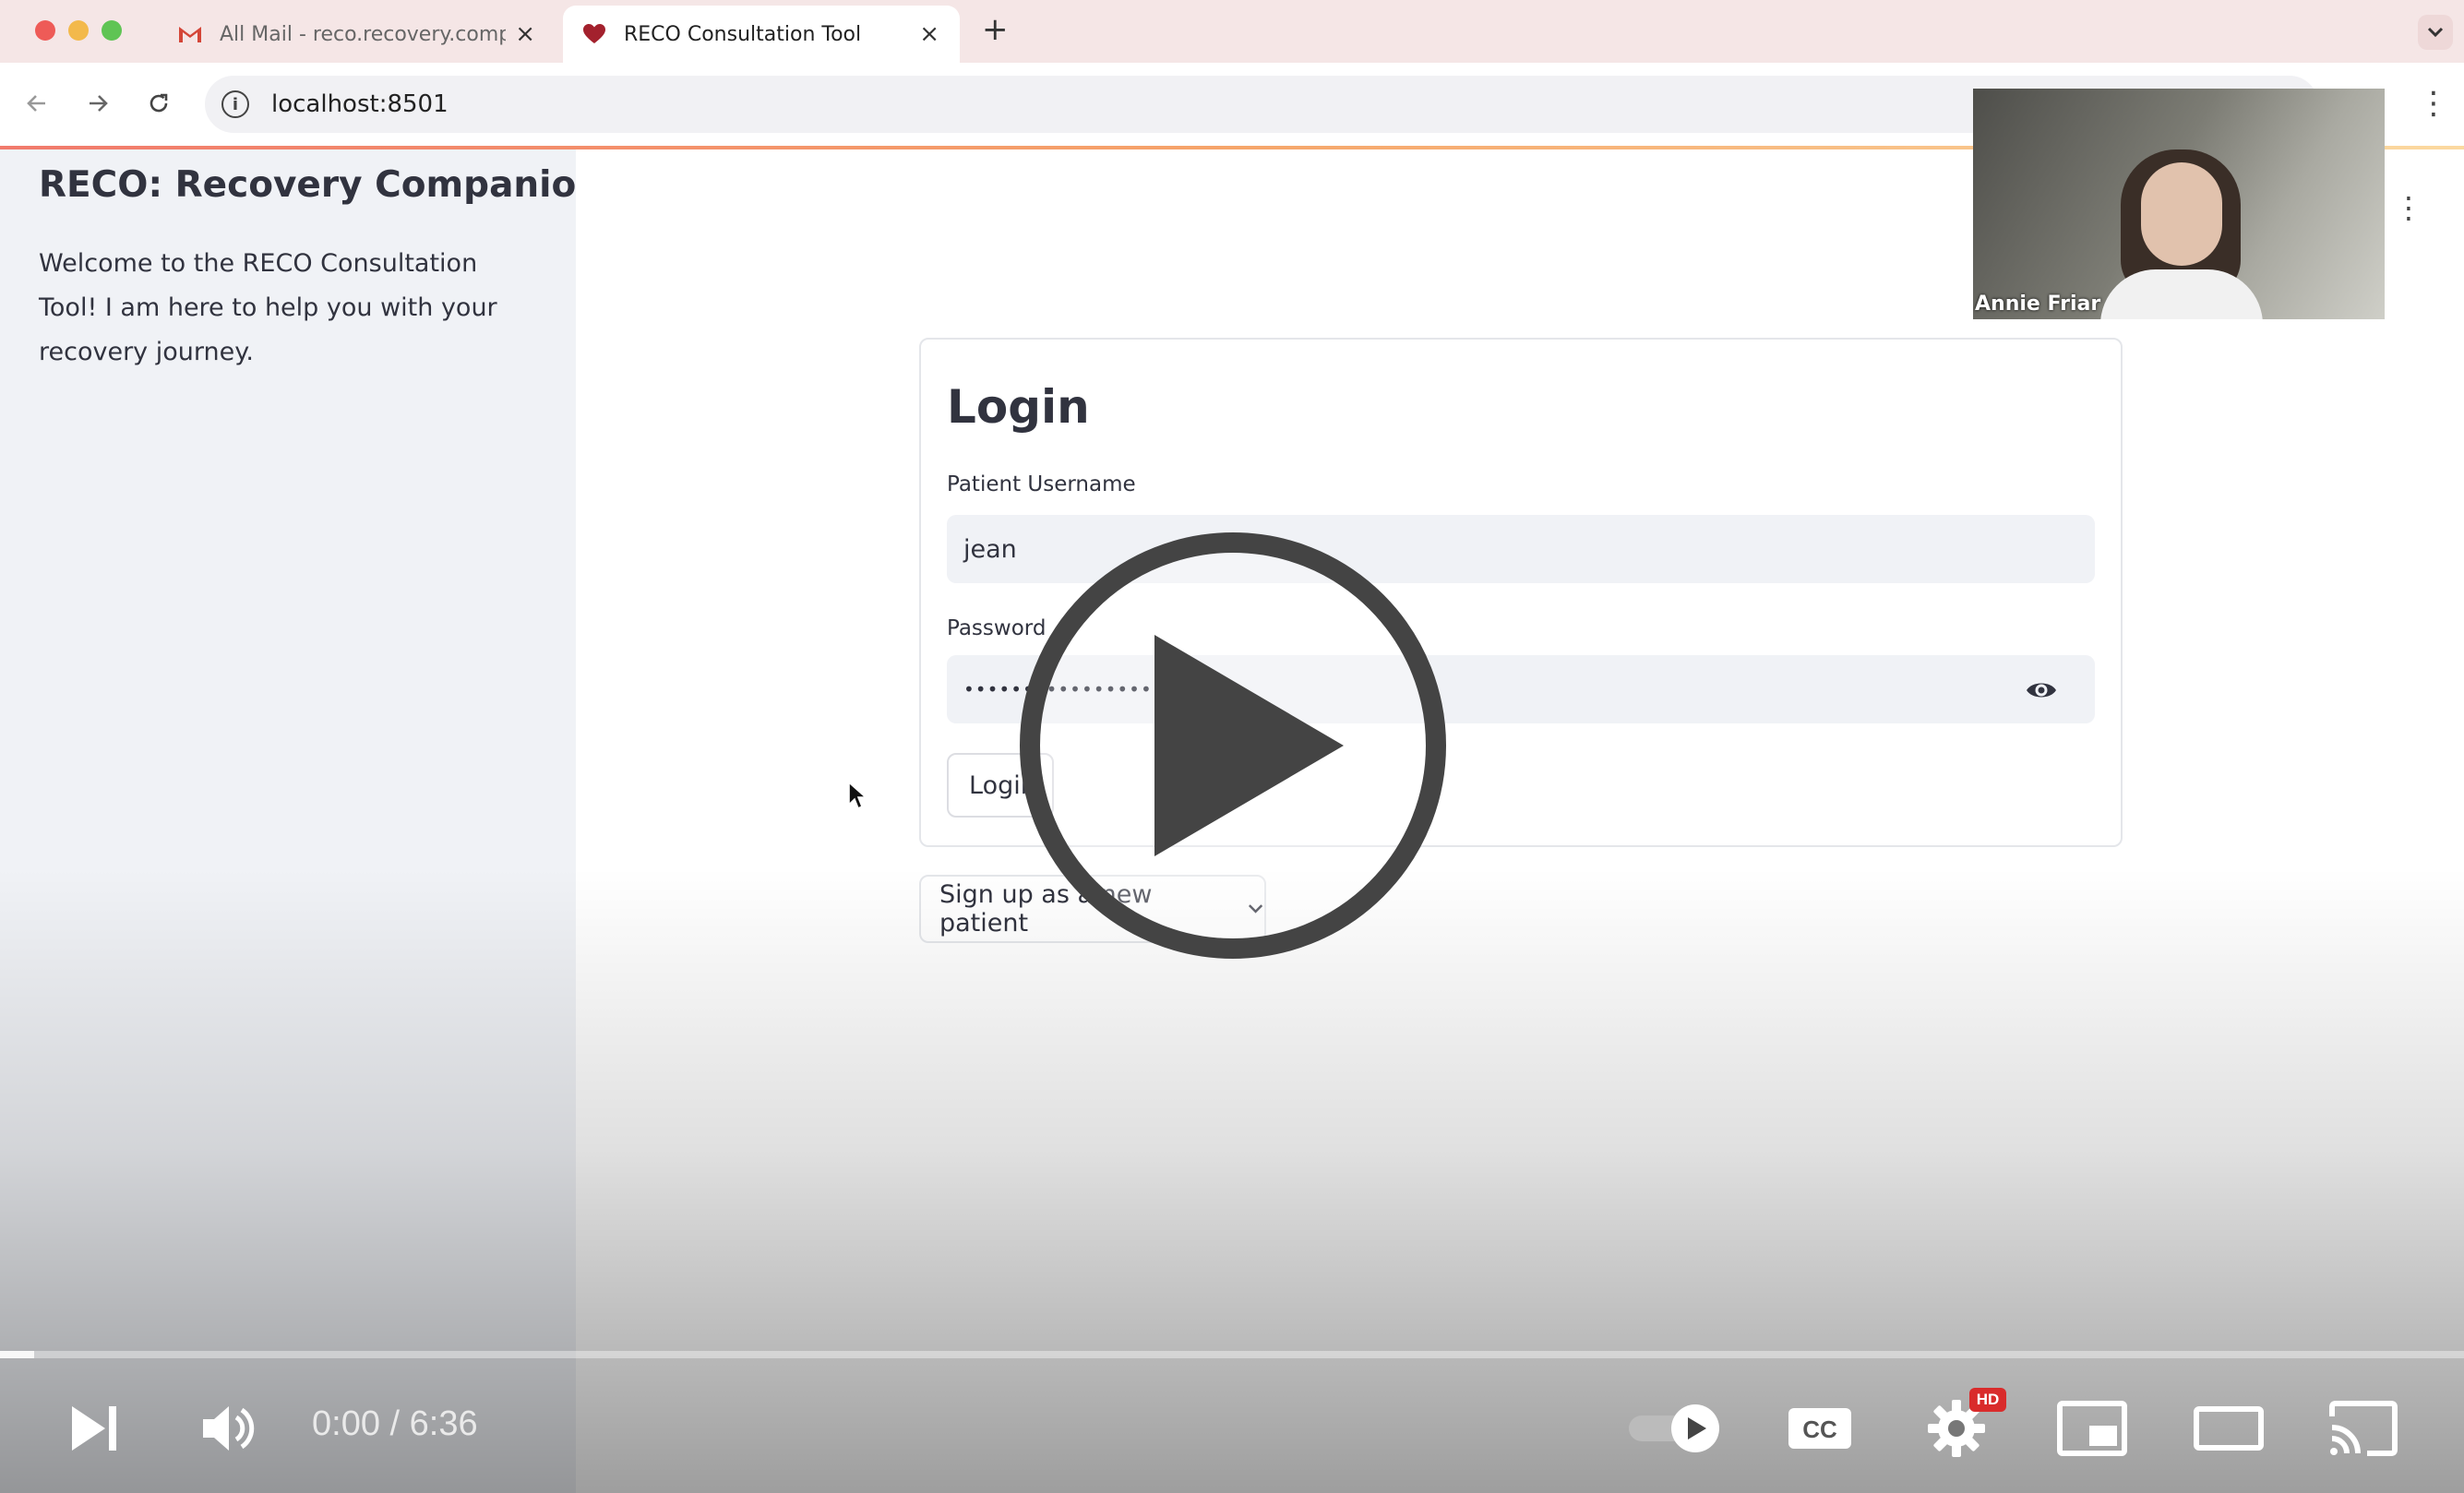  What do you see at coordinates (360, 104) in the screenshot?
I see `url-text: localhost:8501` at bounding box center [360, 104].